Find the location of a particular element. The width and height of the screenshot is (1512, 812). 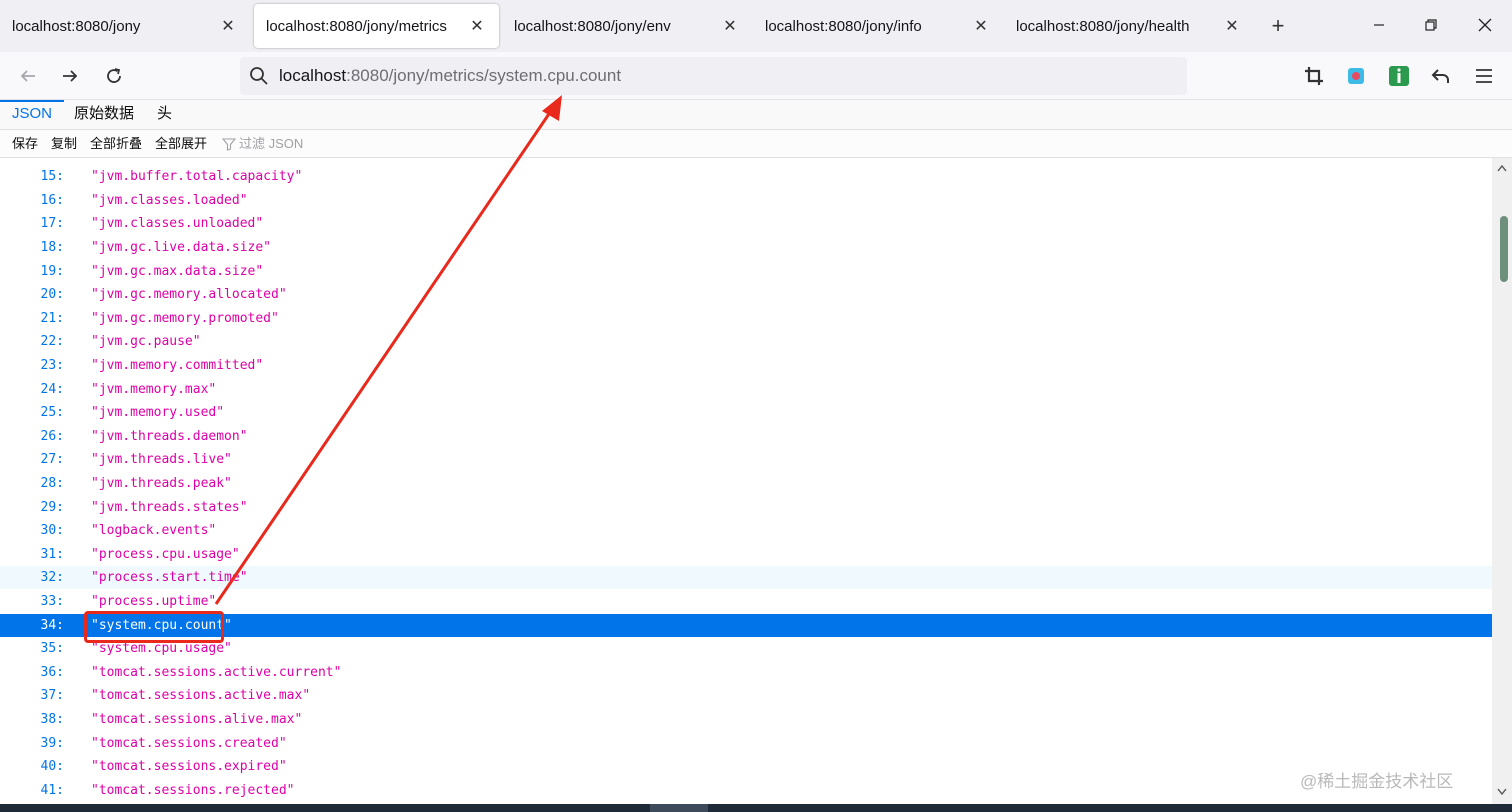

list-item: 41: "tomcat.sessions.rejected" is located at coordinates (746, 790).